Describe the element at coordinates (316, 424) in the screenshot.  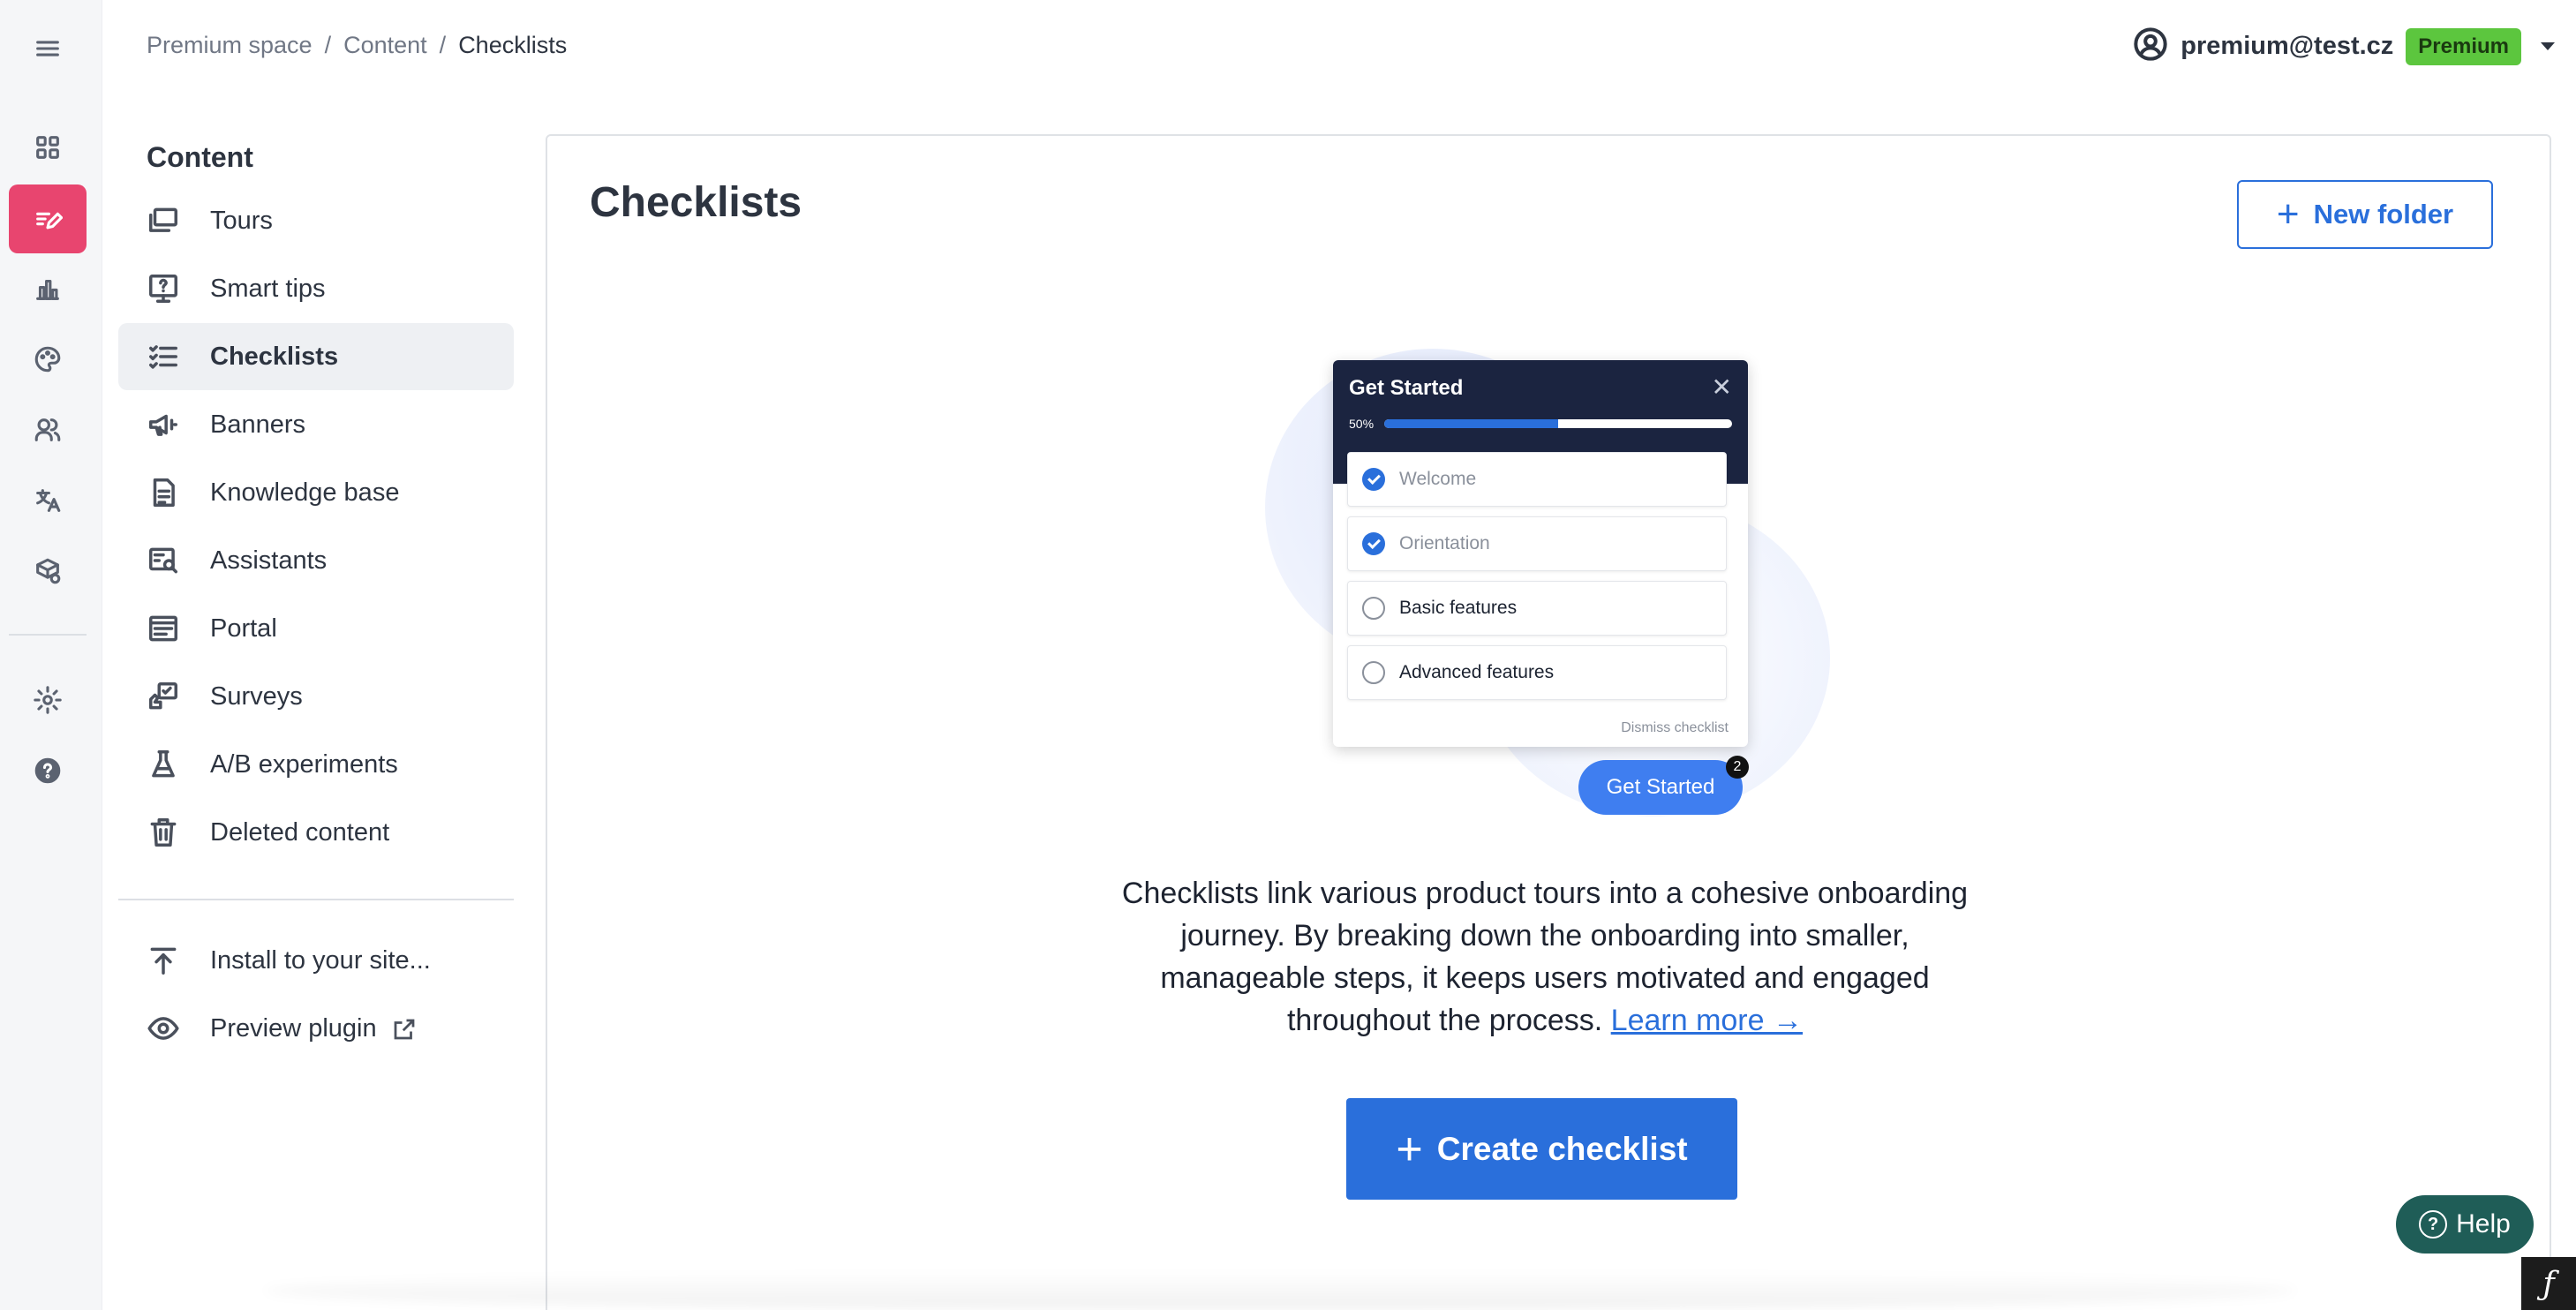
I see `nav-item-banners: Banners` at that location.